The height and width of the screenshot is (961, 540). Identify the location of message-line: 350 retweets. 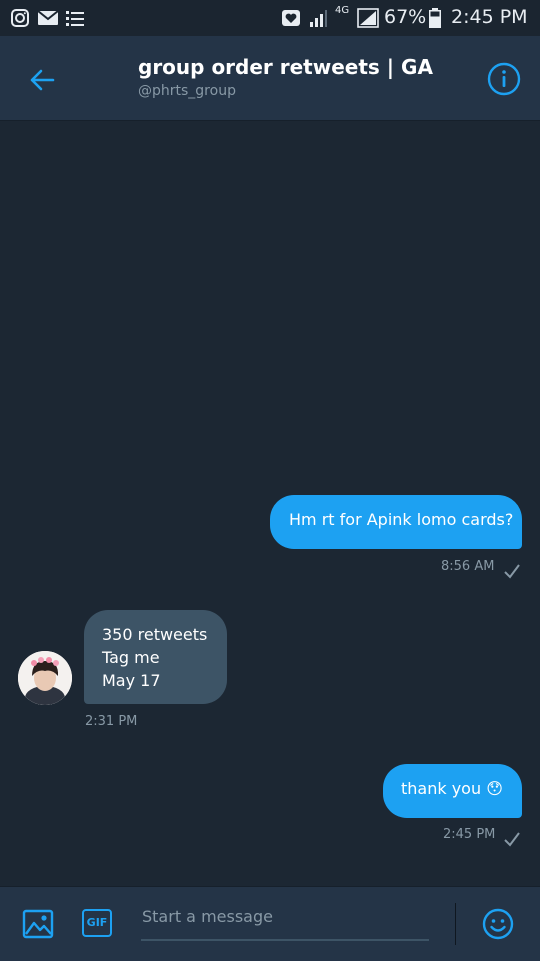
(155, 634).